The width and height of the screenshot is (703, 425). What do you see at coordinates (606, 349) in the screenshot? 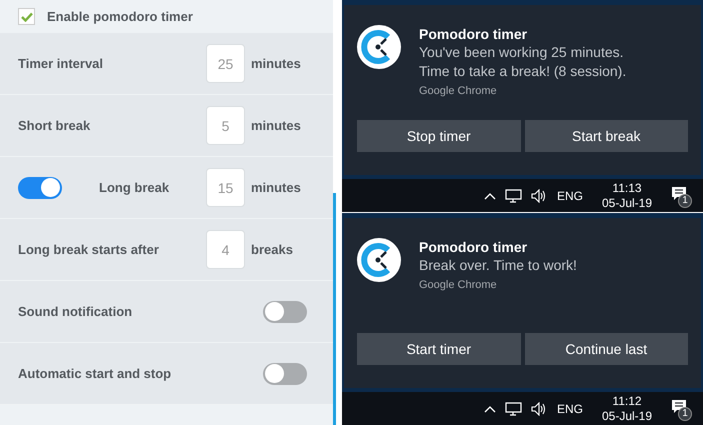
I see `notification-button: Continue last` at bounding box center [606, 349].